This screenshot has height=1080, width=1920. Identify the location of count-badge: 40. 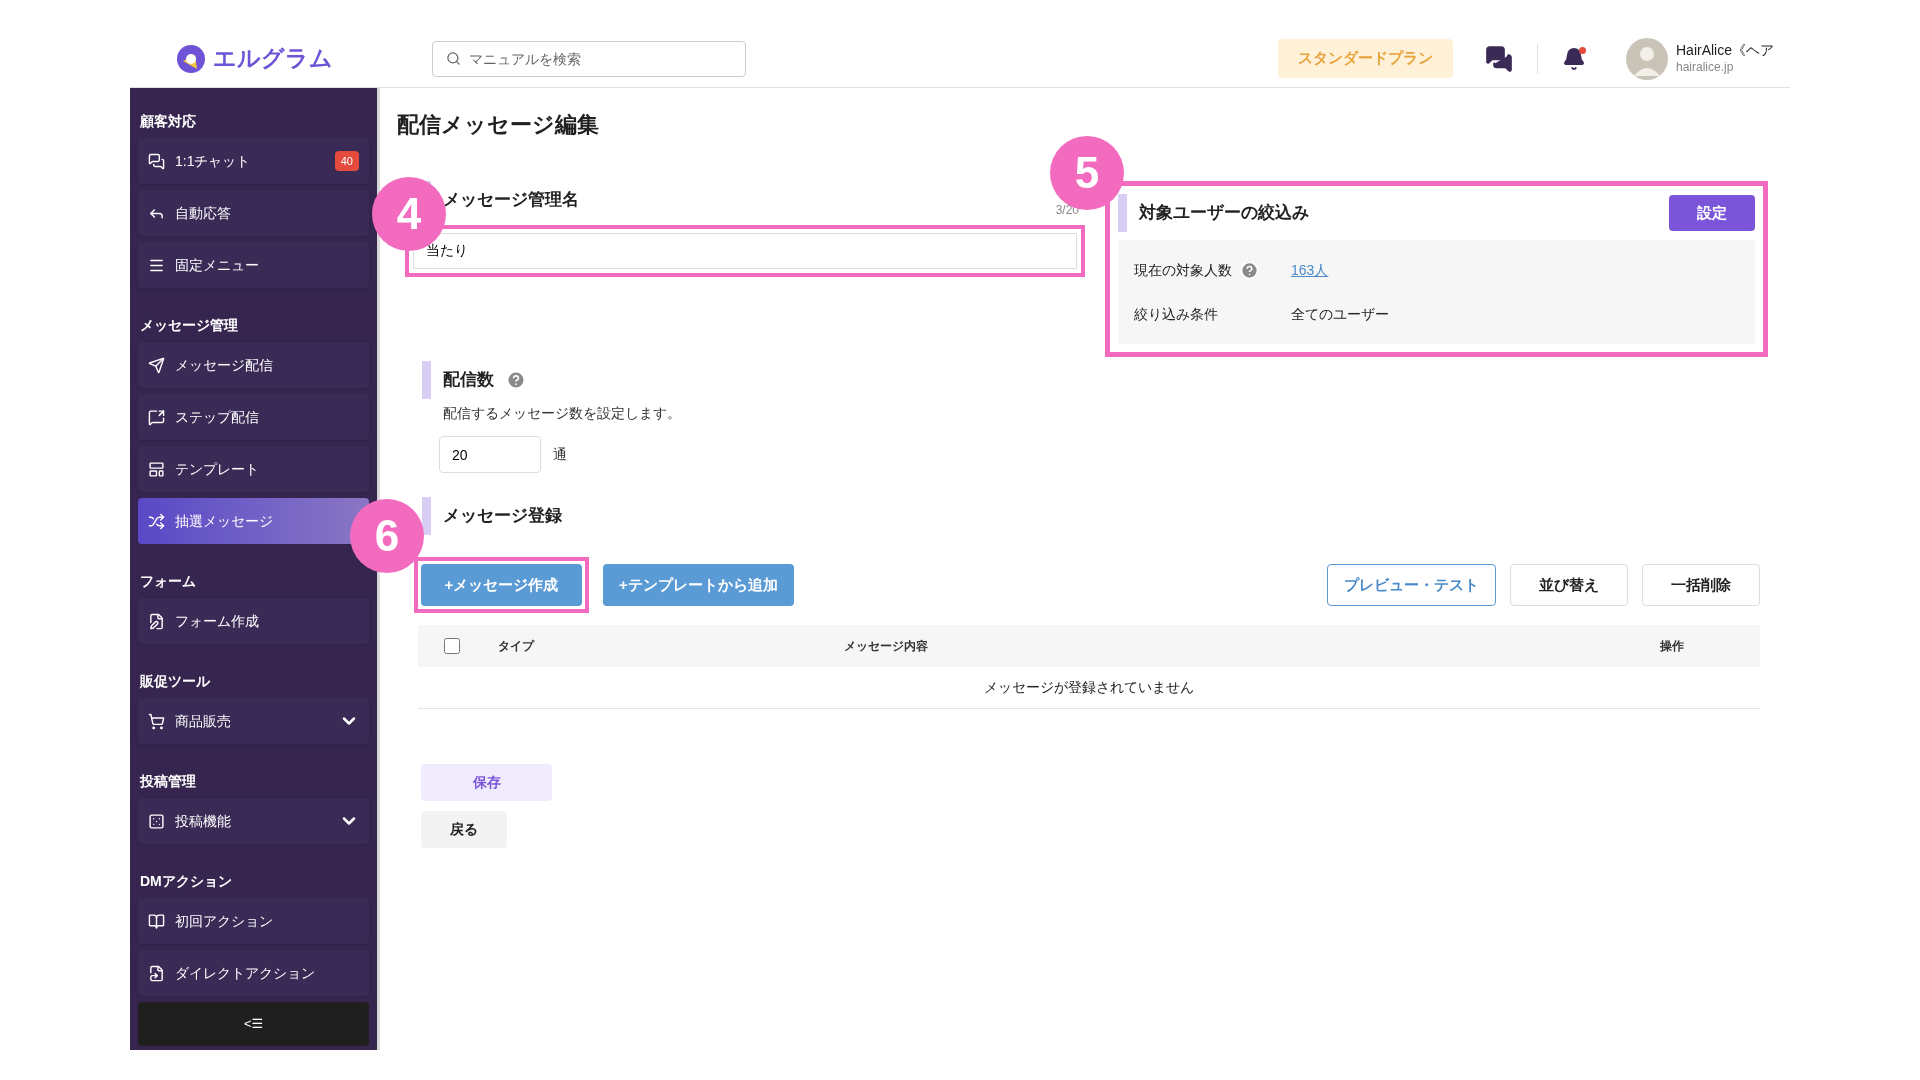
(346, 161).